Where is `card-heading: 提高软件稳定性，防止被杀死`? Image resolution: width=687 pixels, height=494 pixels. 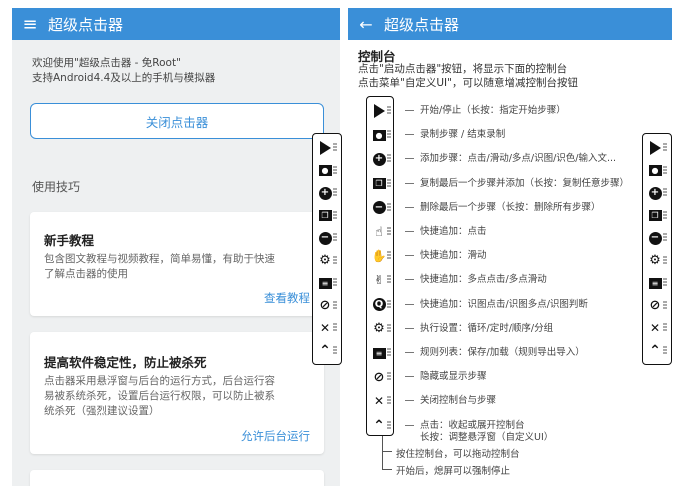 card-heading: 提高软件稳定性，防止被杀死 is located at coordinates (125, 362).